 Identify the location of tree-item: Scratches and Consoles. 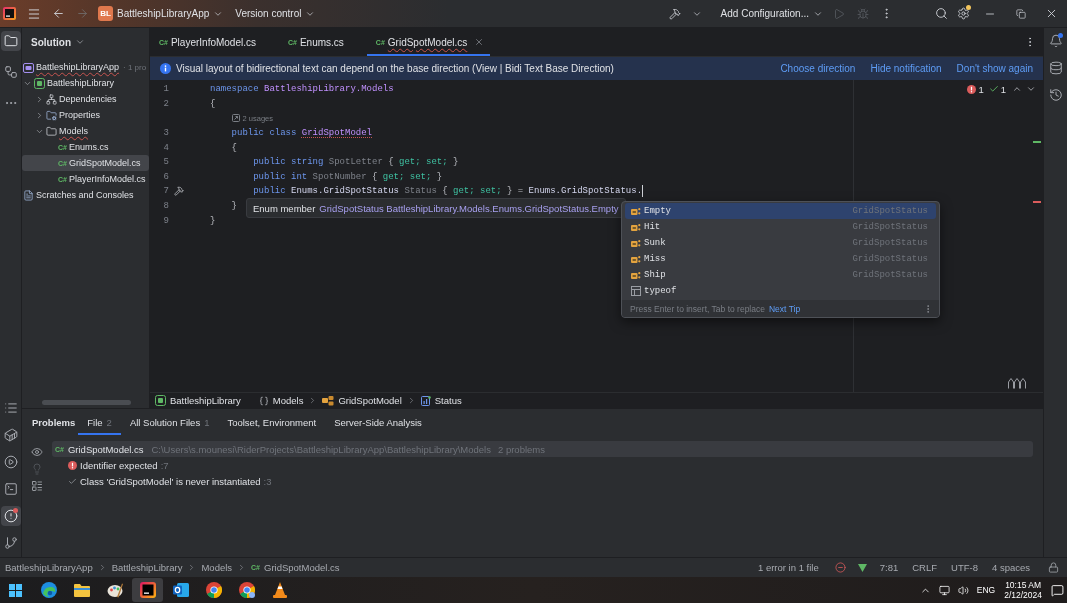
(85, 195).